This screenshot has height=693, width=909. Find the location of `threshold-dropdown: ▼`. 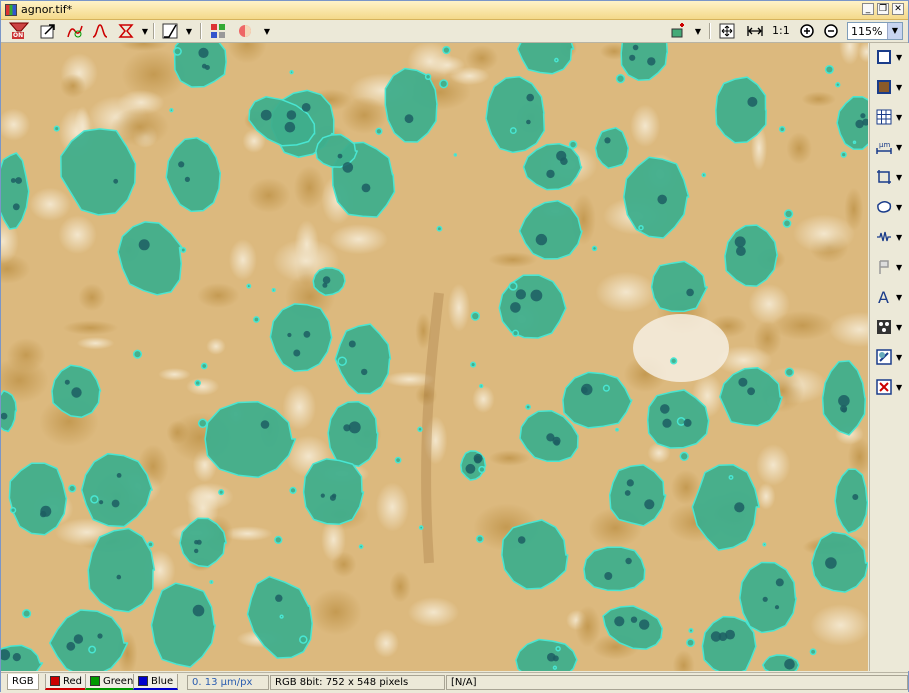

threshold-dropdown: ▼ is located at coordinates (145, 31).